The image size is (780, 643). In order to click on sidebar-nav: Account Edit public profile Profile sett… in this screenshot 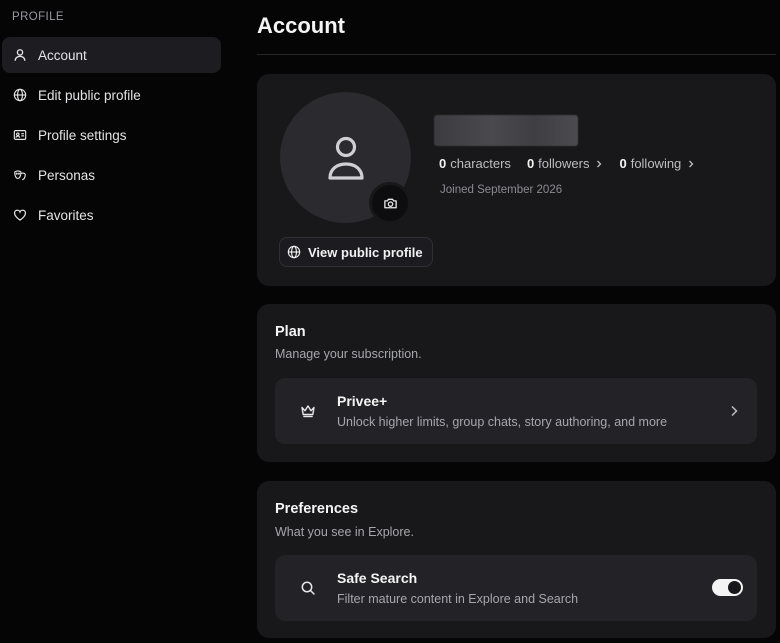, I will do `click(111, 137)`.